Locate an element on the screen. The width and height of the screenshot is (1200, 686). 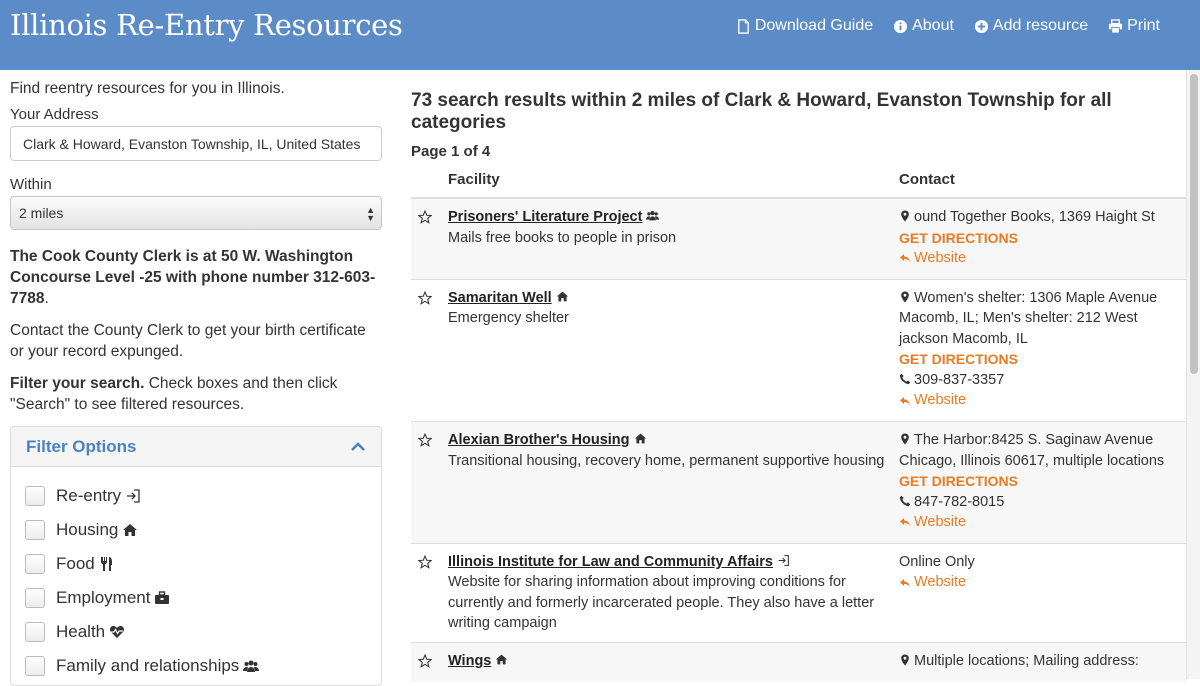
employment-checkbox is located at coordinates (35, 598).